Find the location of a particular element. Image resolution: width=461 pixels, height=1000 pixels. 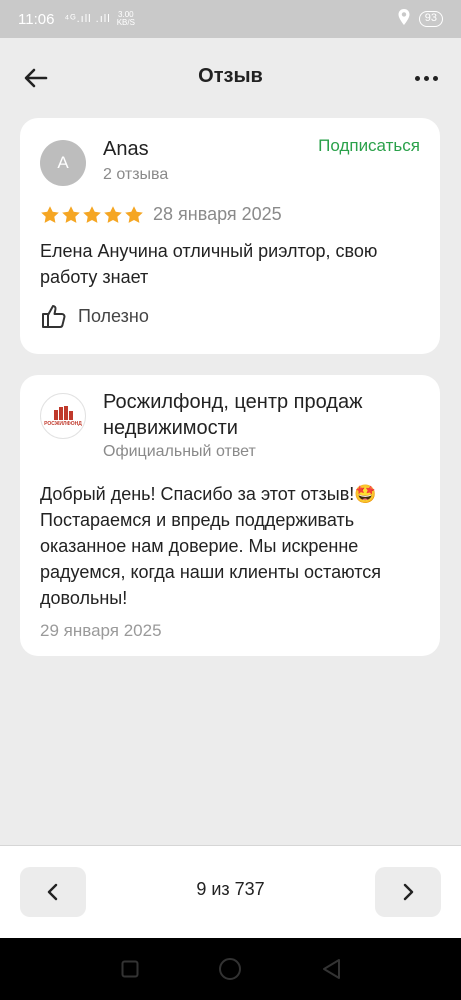

status-right: 93 is located at coordinates (420, 19).